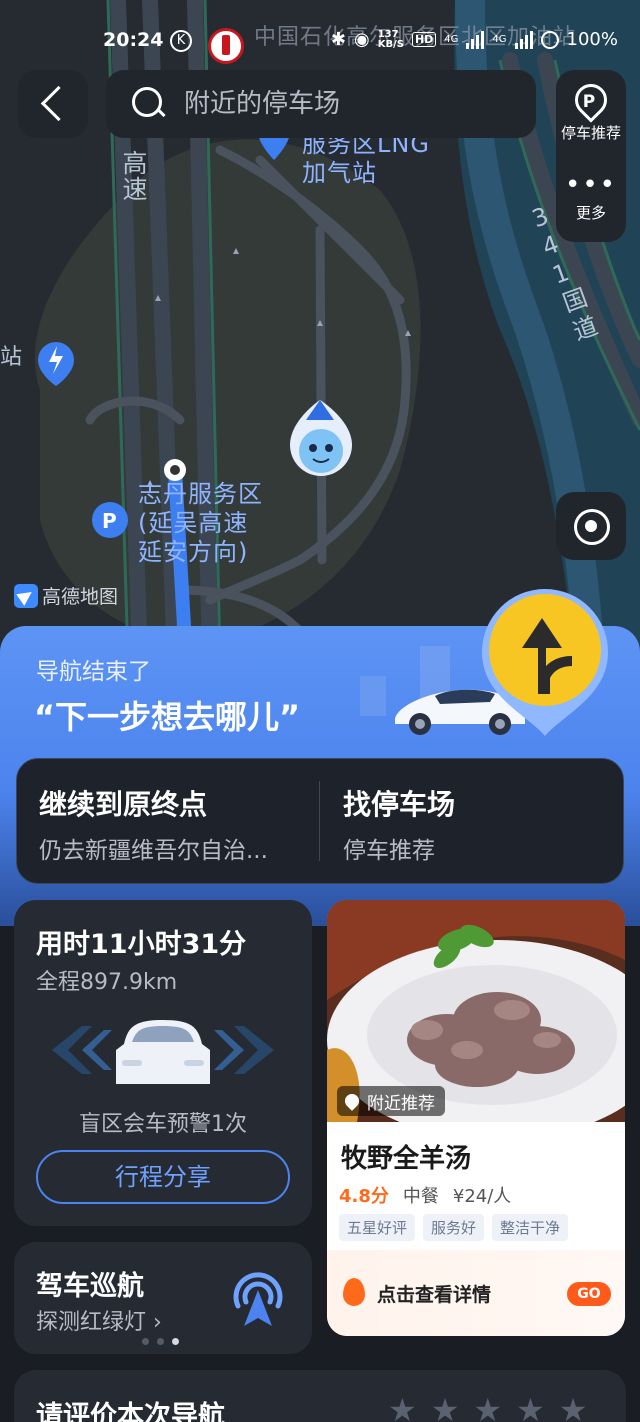  What do you see at coordinates (401, 1103) in the screenshot?
I see `nearby-badge-text: 附近推荐` at bounding box center [401, 1103].